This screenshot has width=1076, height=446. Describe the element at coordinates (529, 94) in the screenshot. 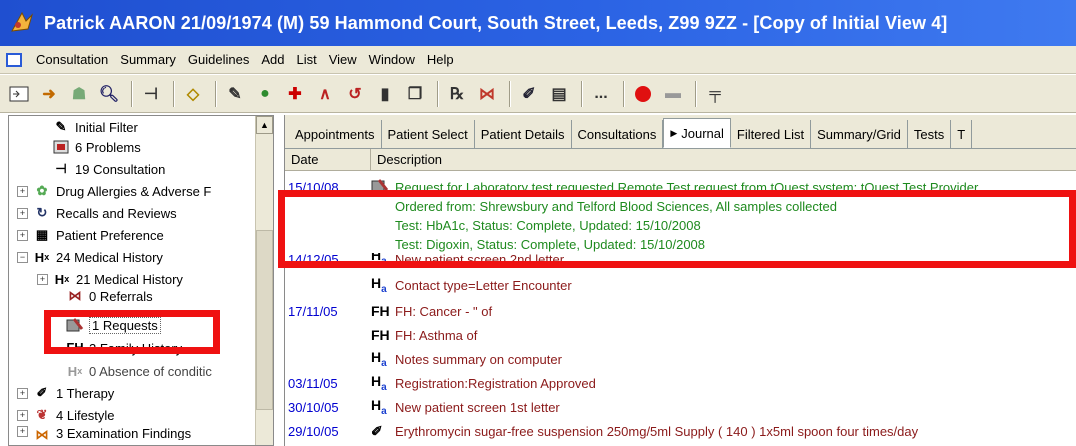

I see `pen-icon: ✐` at that location.